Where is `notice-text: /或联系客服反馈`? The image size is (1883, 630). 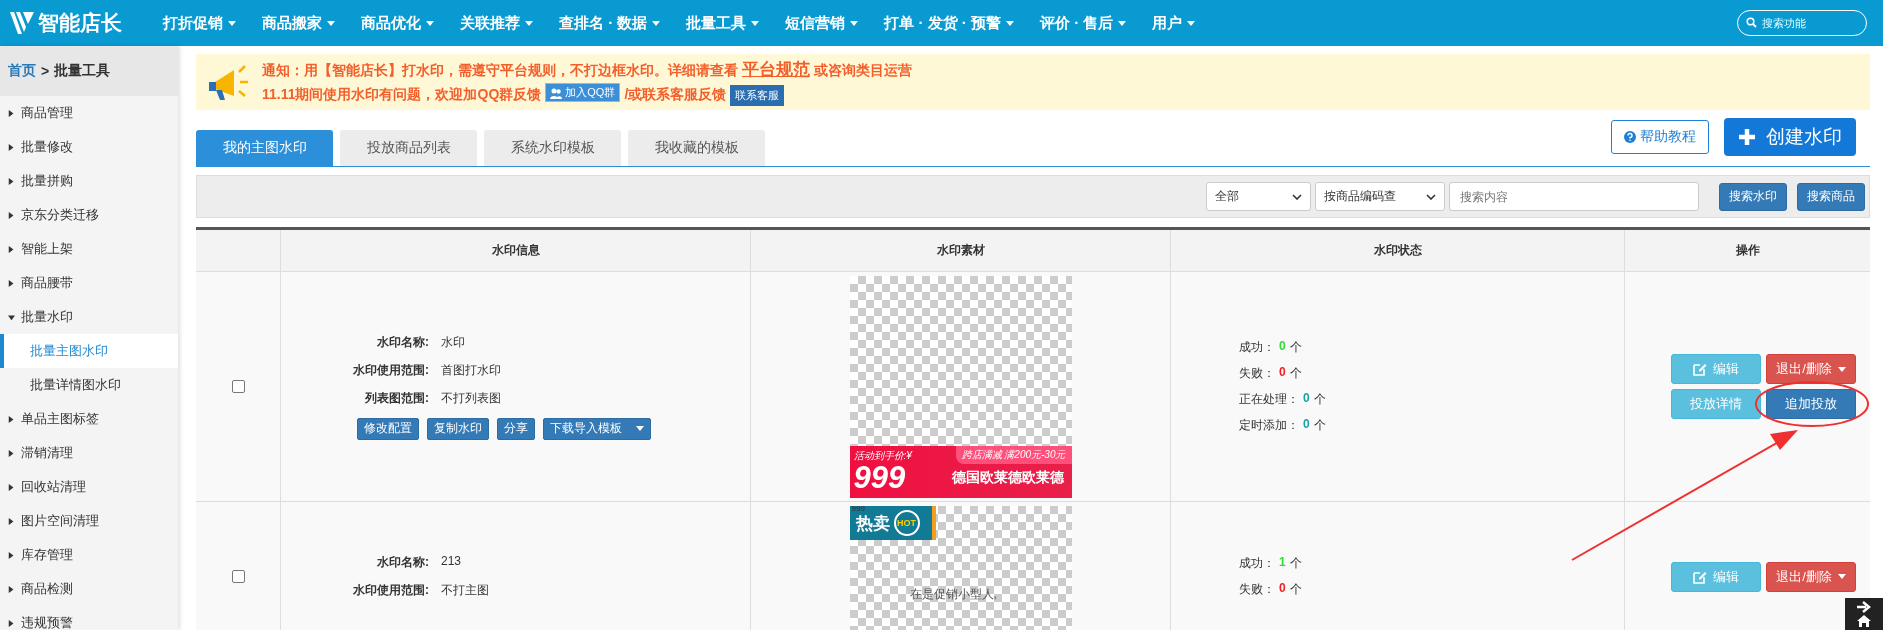
notice-text: /或联系客服反馈 is located at coordinates (675, 94).